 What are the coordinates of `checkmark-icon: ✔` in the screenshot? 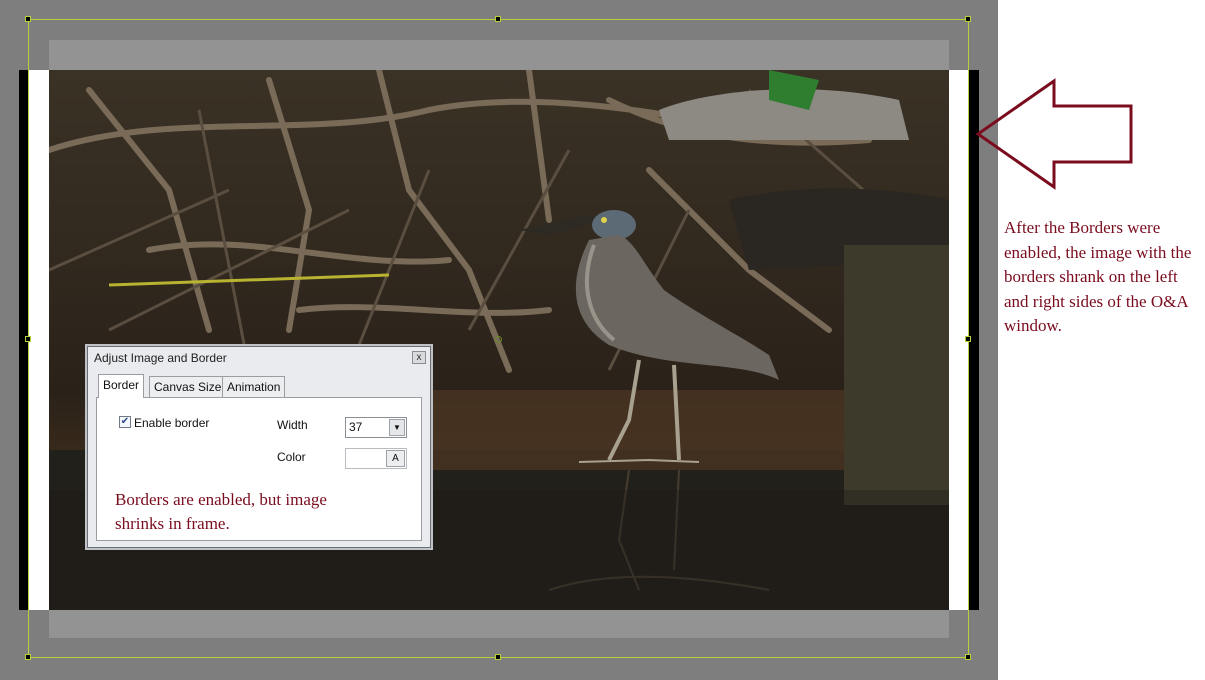 It's located at (125, 421).